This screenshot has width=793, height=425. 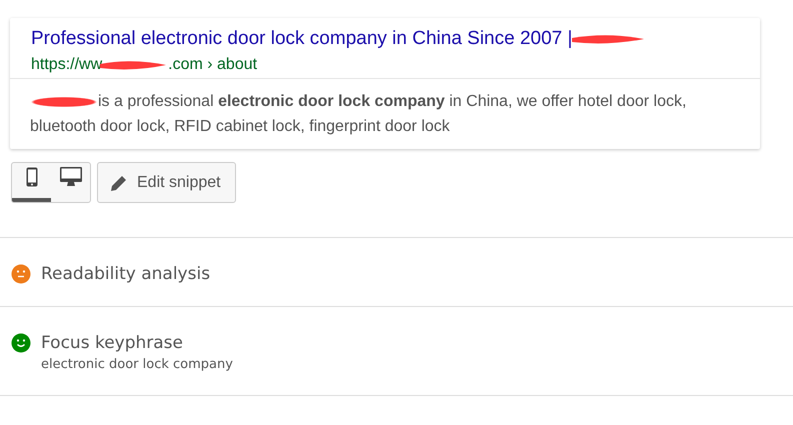 What do you see at coordinates (301, 39) in the screenshot?
I see `result-title: Professional electronic door lock company in China Since 2007 |` at bounding box center [301, 39].